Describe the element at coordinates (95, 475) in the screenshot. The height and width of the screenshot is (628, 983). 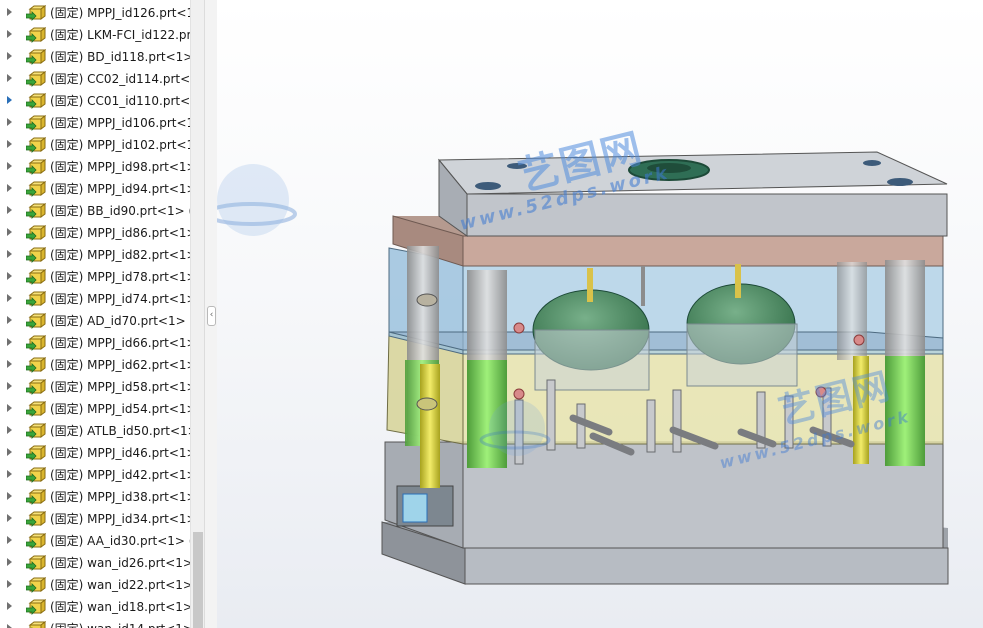
I see `tree-item: (固定) MPPJ_id42.prt<1>` at that location.